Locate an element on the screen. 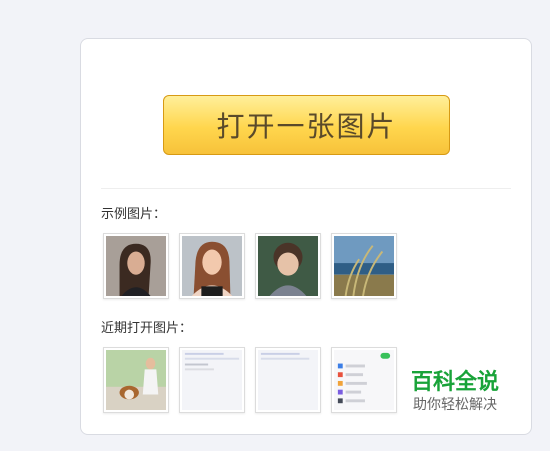 Image resolution: width=550 pixels, height=451 pixels. portrait-woman-smiling-thumbnail is located at coordinates (212, 266).